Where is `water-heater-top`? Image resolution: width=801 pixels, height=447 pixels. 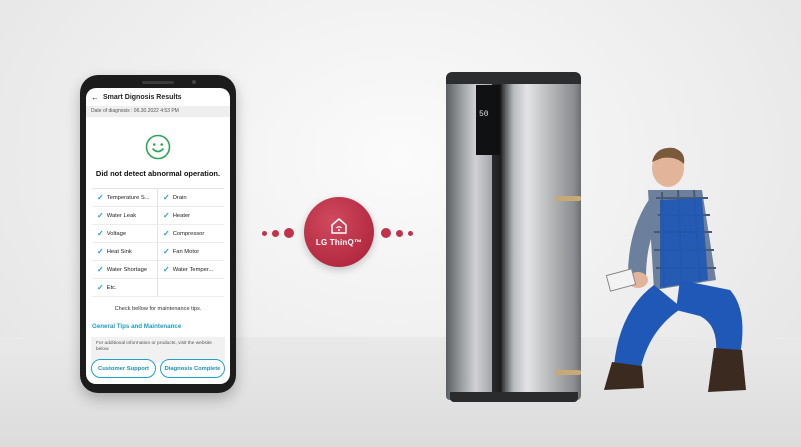 water-heater-top is located at coordinates (513, 78).